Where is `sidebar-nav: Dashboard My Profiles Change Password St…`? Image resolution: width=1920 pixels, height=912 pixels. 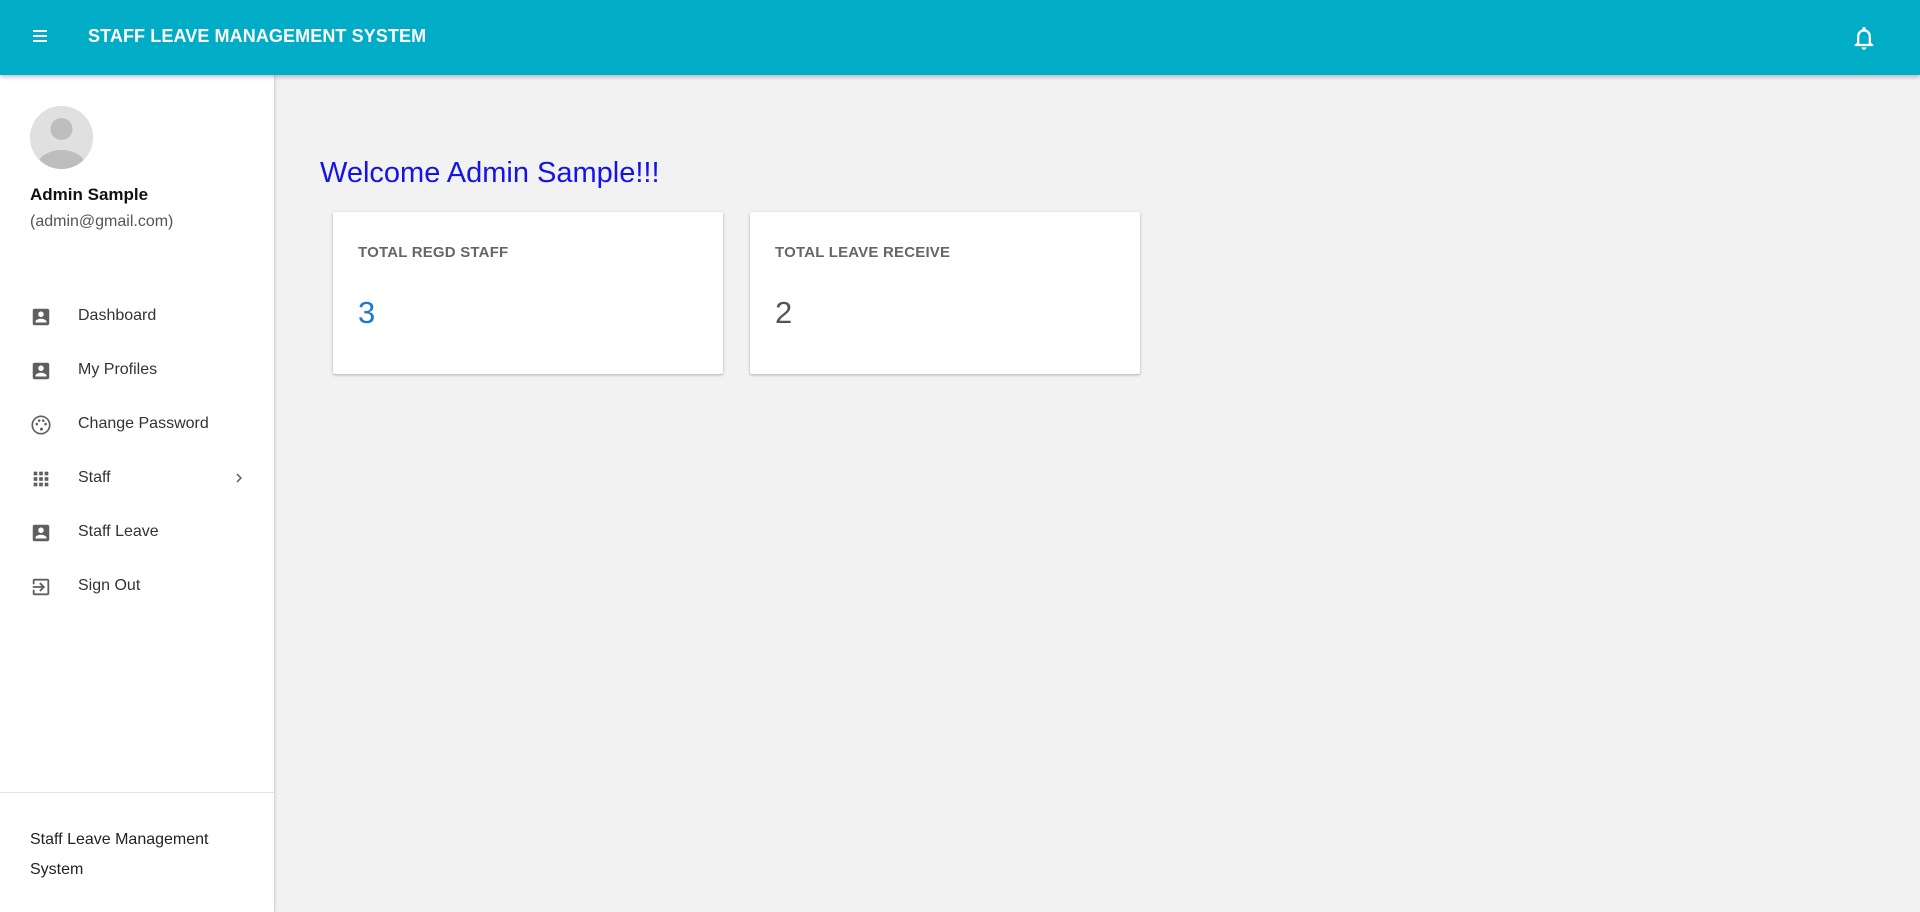
sidebar-nav: Dashboard My Profiles Change Password St… is located at coordinates (137, 451).